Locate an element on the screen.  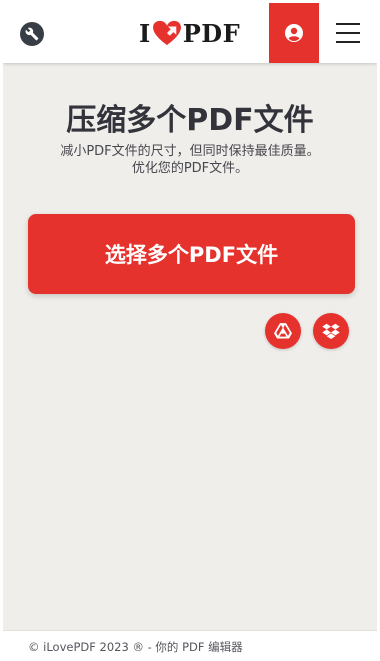
google-drive-button is located at coordinates (283, 331).